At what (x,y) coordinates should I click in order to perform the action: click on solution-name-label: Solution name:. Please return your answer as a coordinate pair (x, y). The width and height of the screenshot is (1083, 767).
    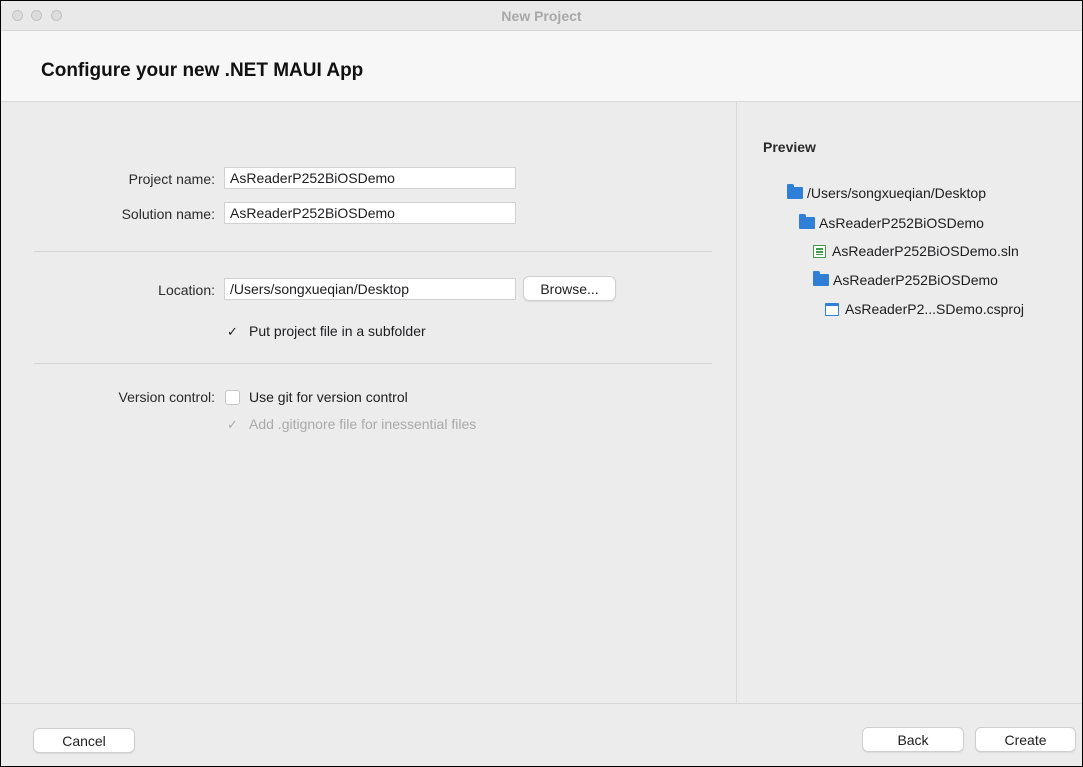
    Looking at the image, I should click on (168, 214).